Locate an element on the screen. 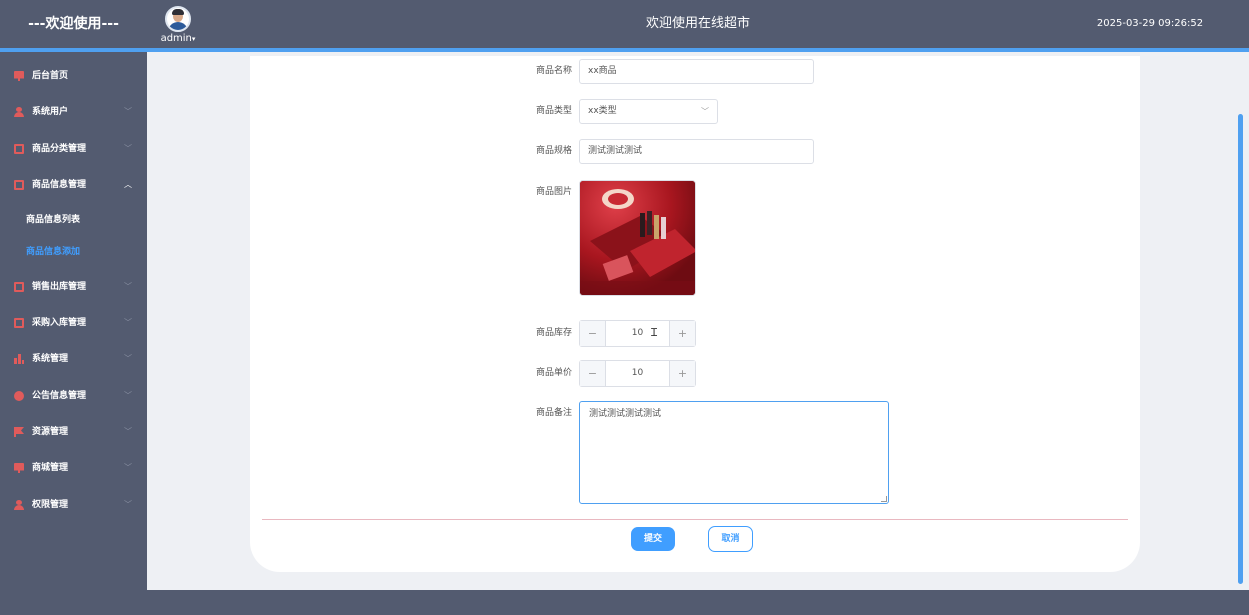  sidebar-item-label: 商城管理 is located at coordinates (50, 468).